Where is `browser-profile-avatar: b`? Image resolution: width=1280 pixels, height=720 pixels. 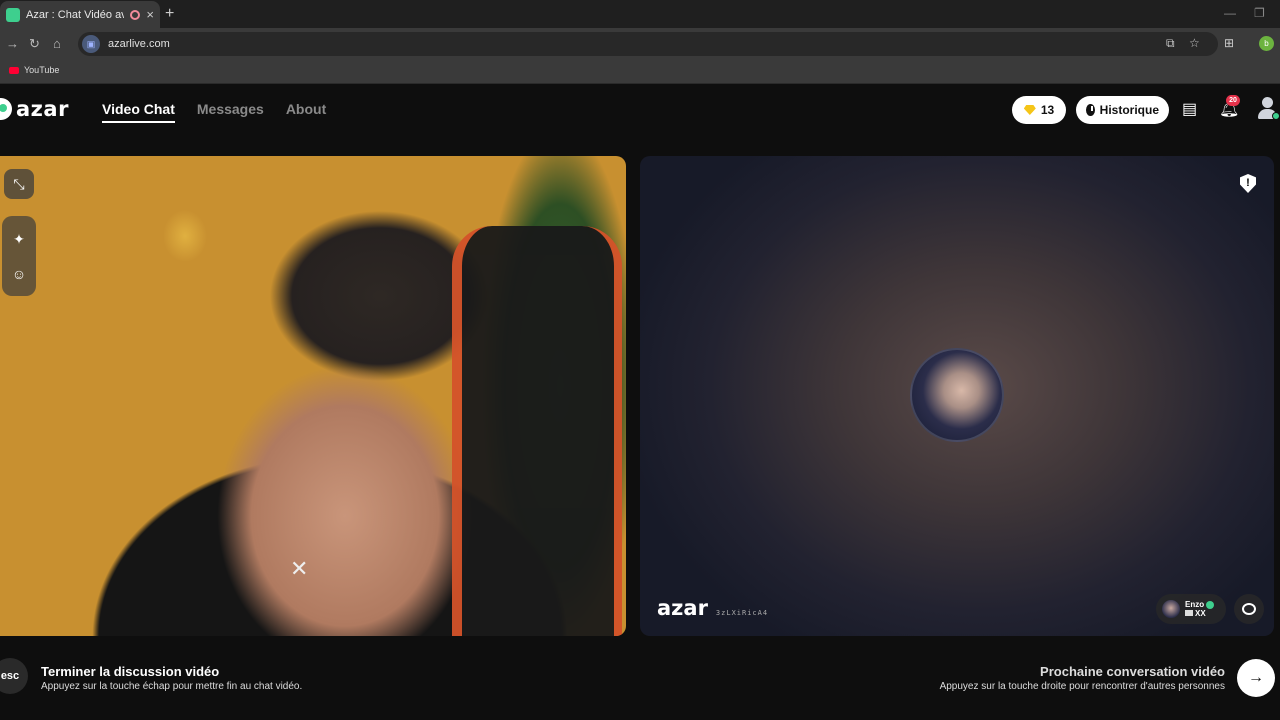 browser-profile-avatar: b is located at coordinates (1266, 43).